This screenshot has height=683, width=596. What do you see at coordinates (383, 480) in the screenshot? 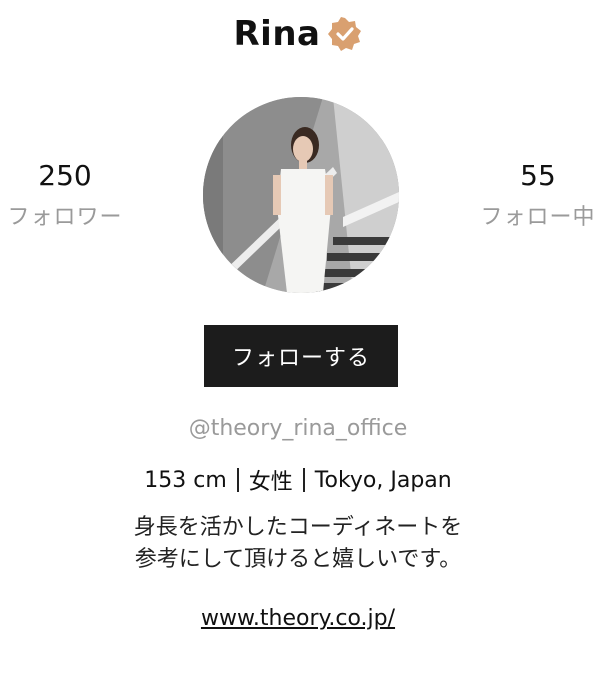
I see `location-text: Tokyo, Japan` at bounding box center [383, 480].